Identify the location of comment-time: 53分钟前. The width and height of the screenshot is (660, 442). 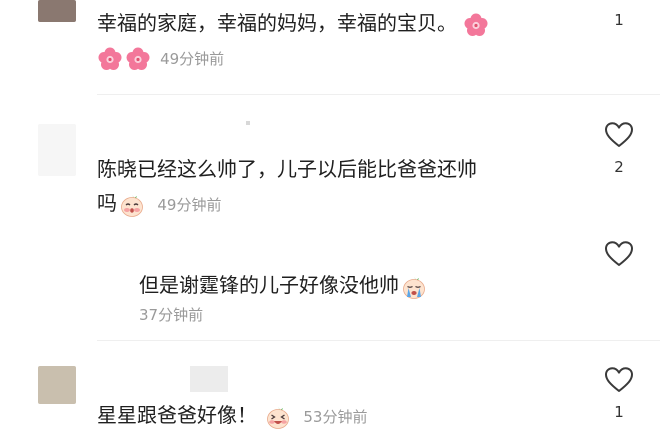
(335, 416).